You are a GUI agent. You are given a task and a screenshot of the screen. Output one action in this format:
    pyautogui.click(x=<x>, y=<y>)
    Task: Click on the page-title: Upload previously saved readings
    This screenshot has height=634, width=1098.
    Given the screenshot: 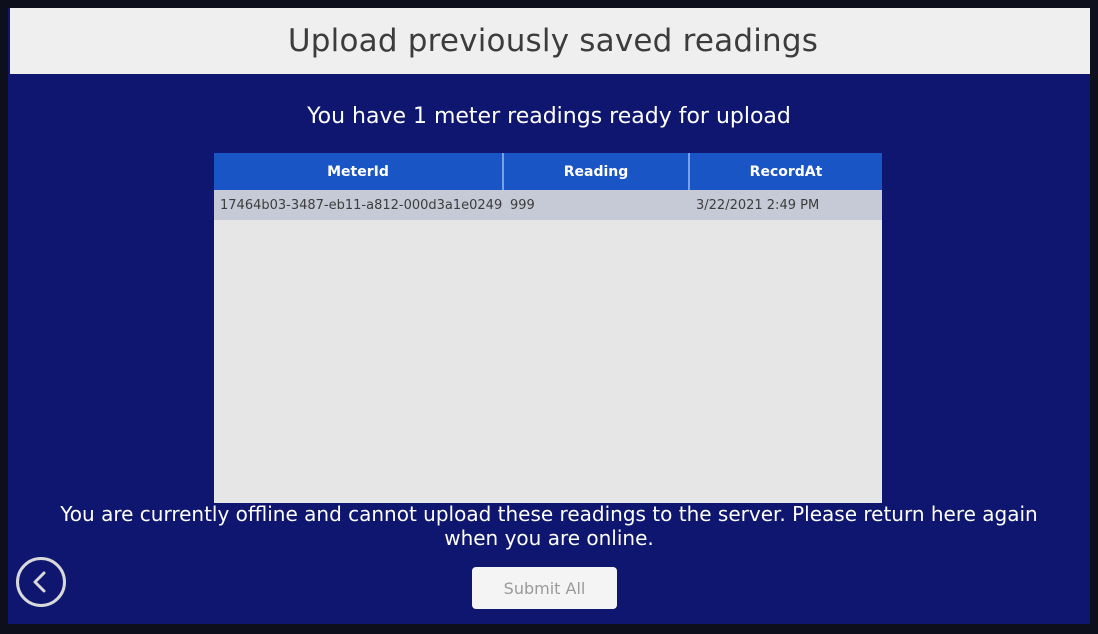 What is the action you would take?
    pyautogui.click(x=553, y=41)
    